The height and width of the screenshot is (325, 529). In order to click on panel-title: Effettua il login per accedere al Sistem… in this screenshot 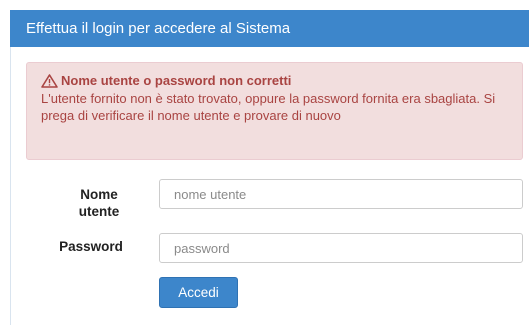, I will do `click(269, 28)`.